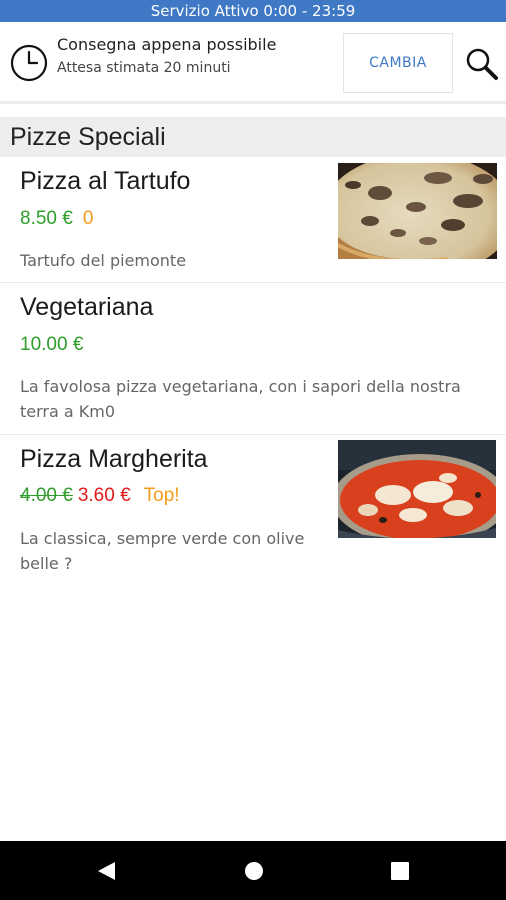 The height and width of the screenshot is (900, 506). I want to click on pizza-tartufo-photo, so click(417, 211).